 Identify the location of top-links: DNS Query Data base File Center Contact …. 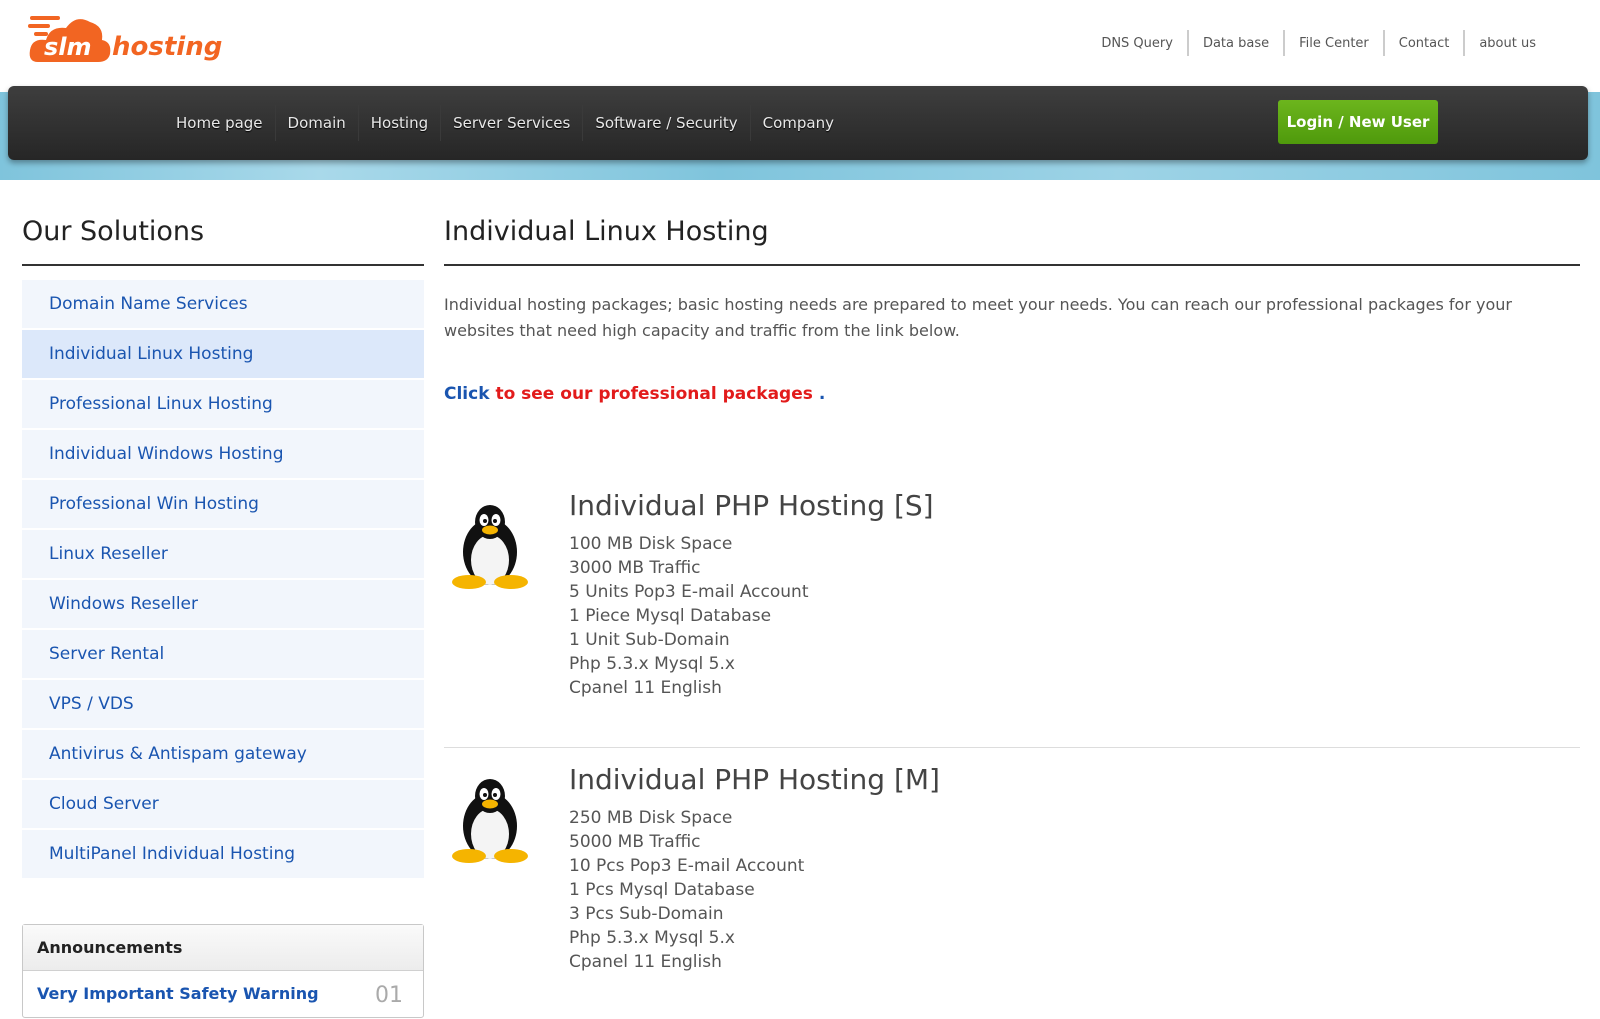
(1318, 43).